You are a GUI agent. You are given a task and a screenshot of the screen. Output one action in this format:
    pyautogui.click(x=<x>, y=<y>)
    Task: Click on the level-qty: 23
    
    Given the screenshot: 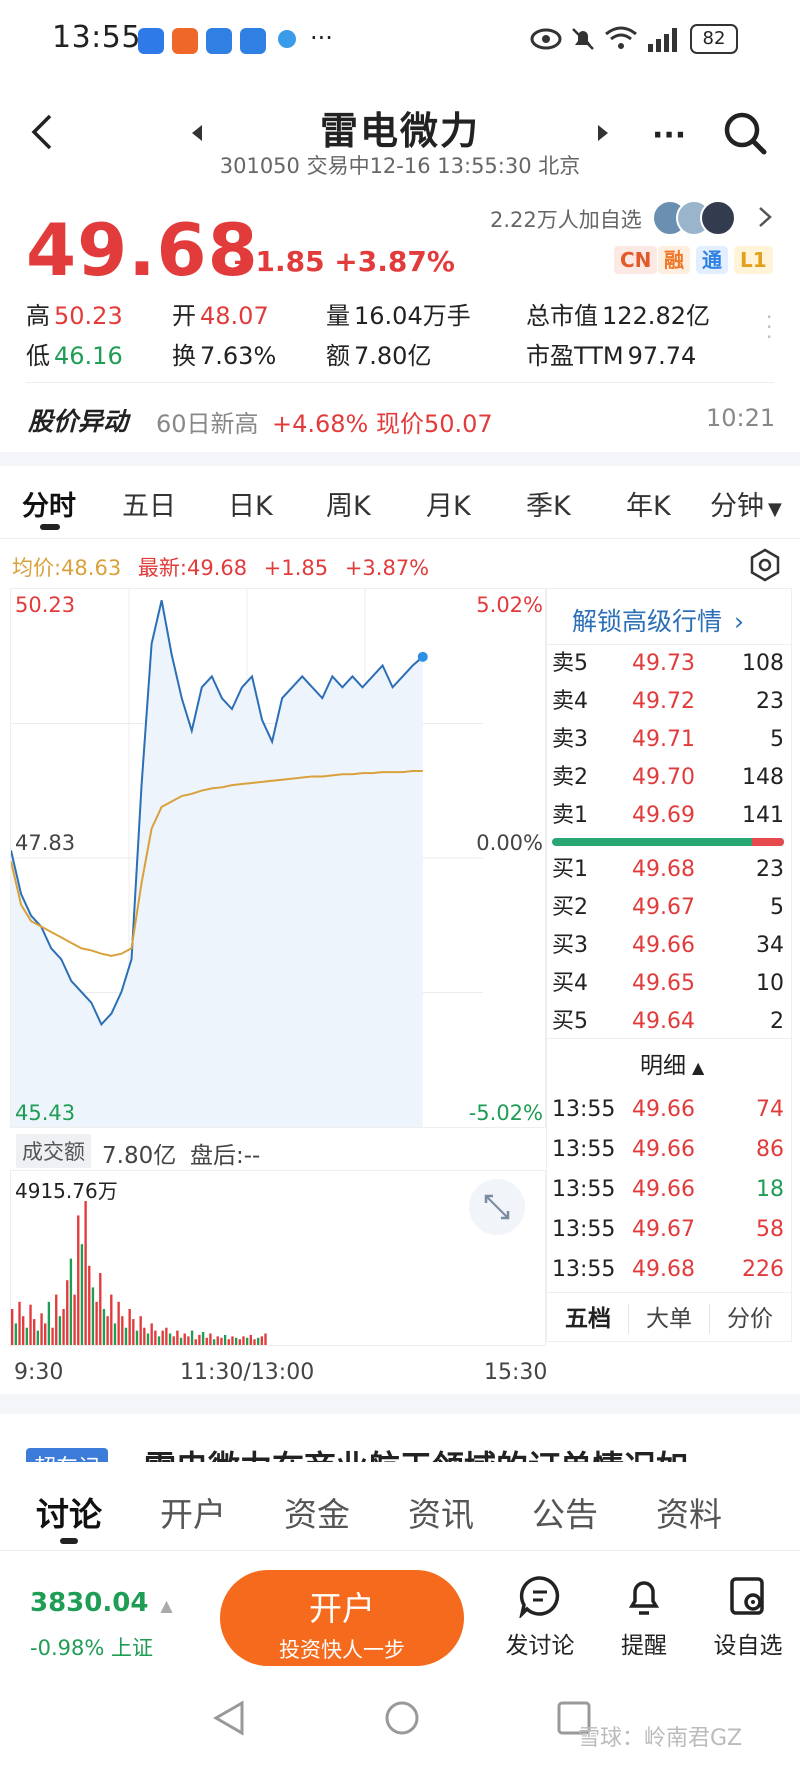 What is the action you would take?
    pyautogui.click(x=770, y=701)
    